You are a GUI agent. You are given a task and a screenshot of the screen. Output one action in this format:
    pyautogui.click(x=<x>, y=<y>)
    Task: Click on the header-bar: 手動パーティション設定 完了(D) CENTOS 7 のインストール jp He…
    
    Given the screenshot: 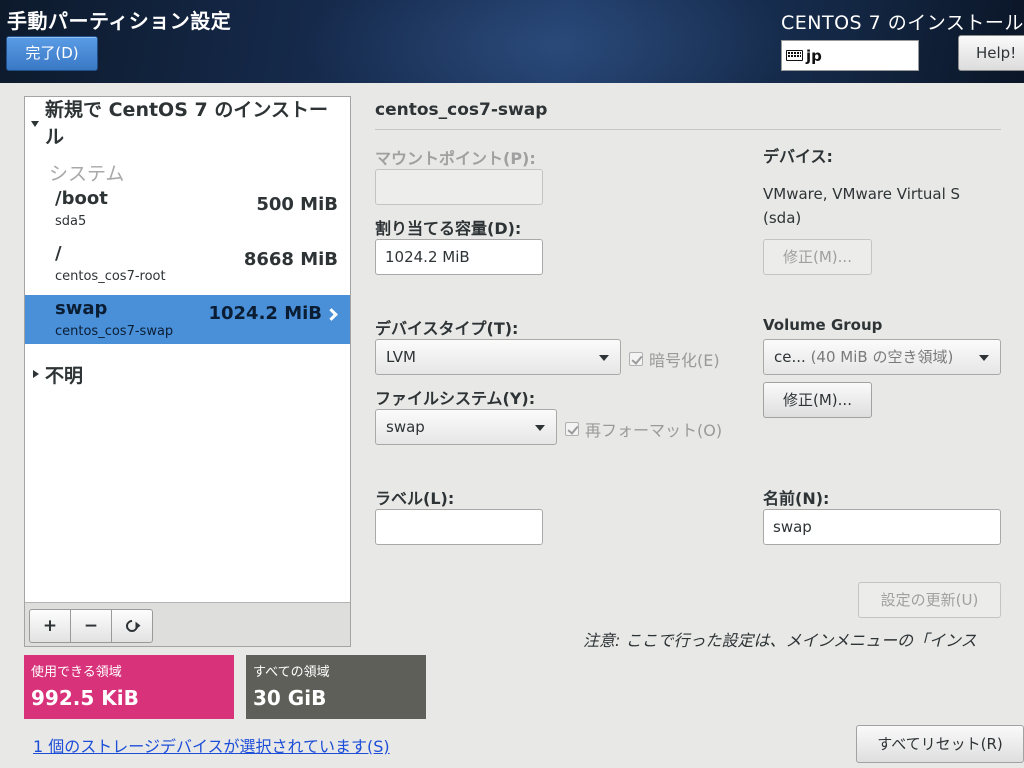 What is the action you would take?
    pyautogui.click(x=512, y=41)
    